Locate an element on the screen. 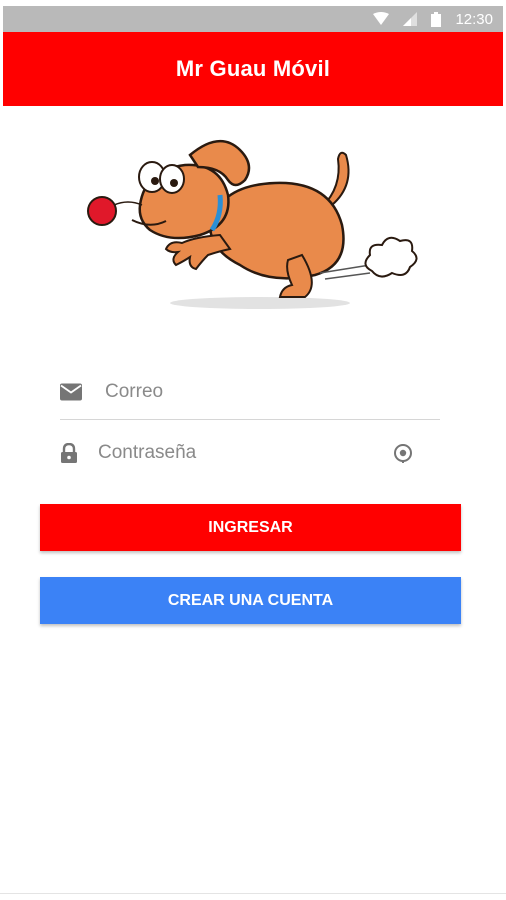 Image resolution: width=506 pixels, height=900 pixels. email-input is located at coordinates (265, 392).